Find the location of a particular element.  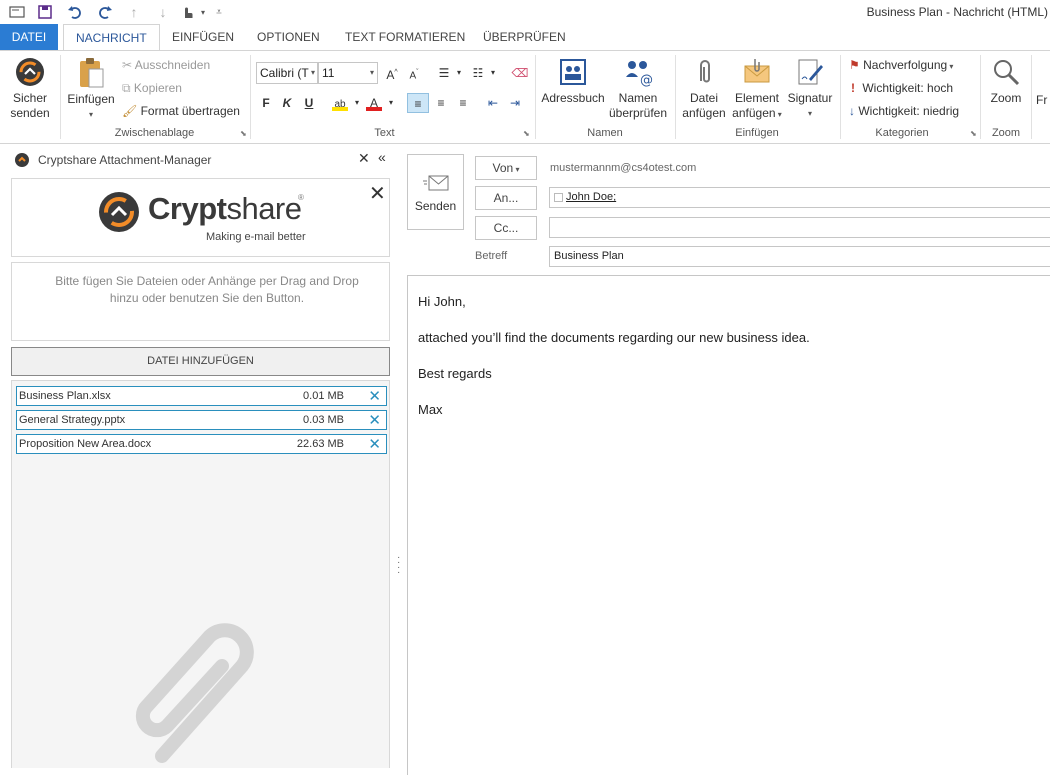

logo-tagline: Making e-mail better is located at coordinates (256, 237).